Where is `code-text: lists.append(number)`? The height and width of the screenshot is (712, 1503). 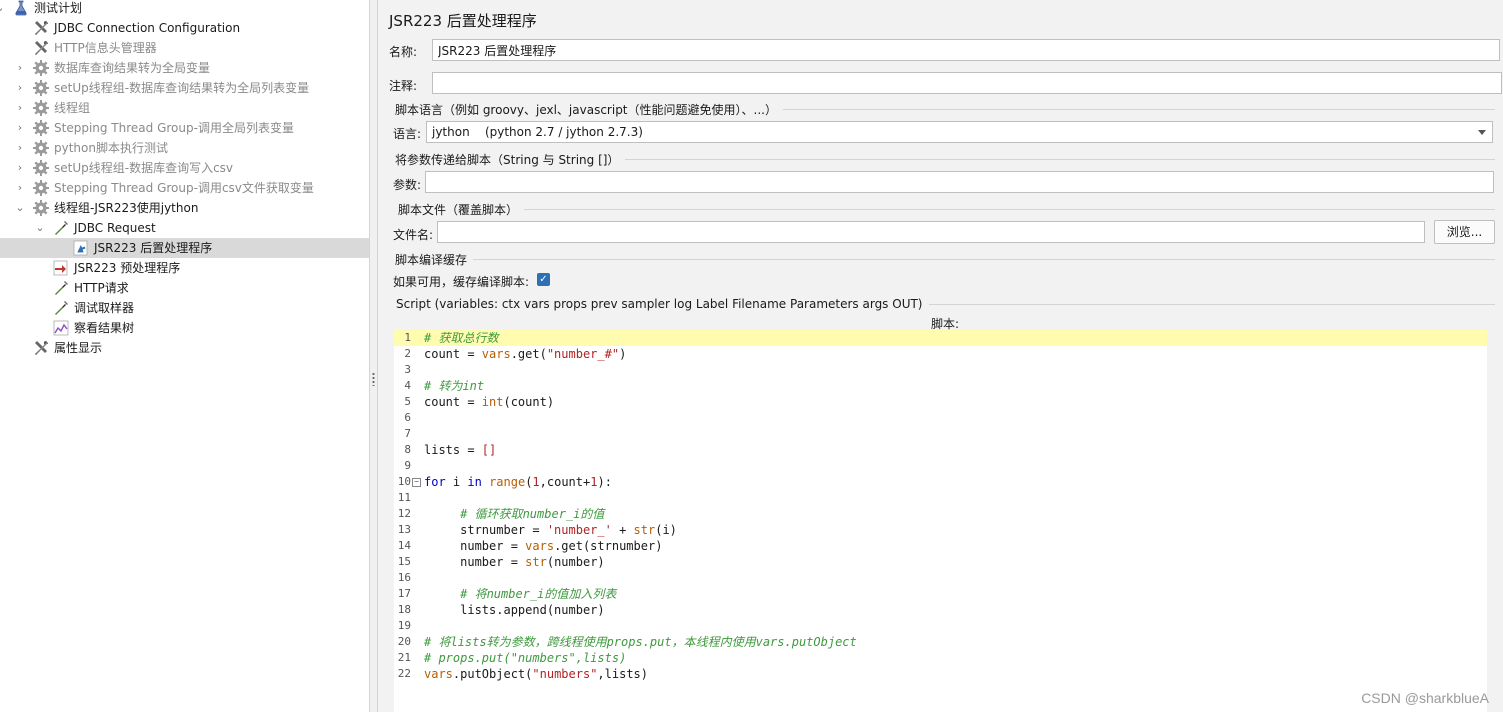 code-text: lists.append(number) is located at coordinates (514, 610).